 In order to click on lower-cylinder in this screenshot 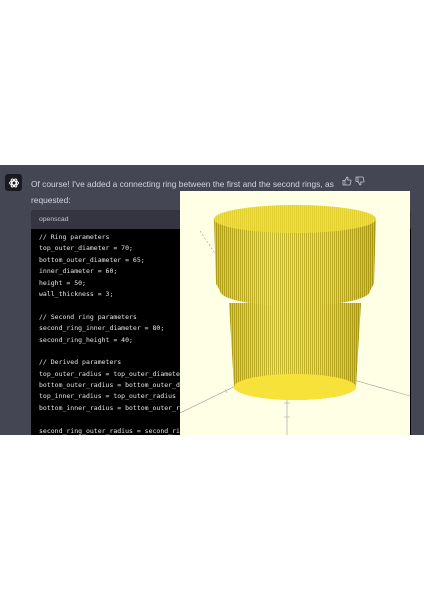, I will do `click(295, 351)`.